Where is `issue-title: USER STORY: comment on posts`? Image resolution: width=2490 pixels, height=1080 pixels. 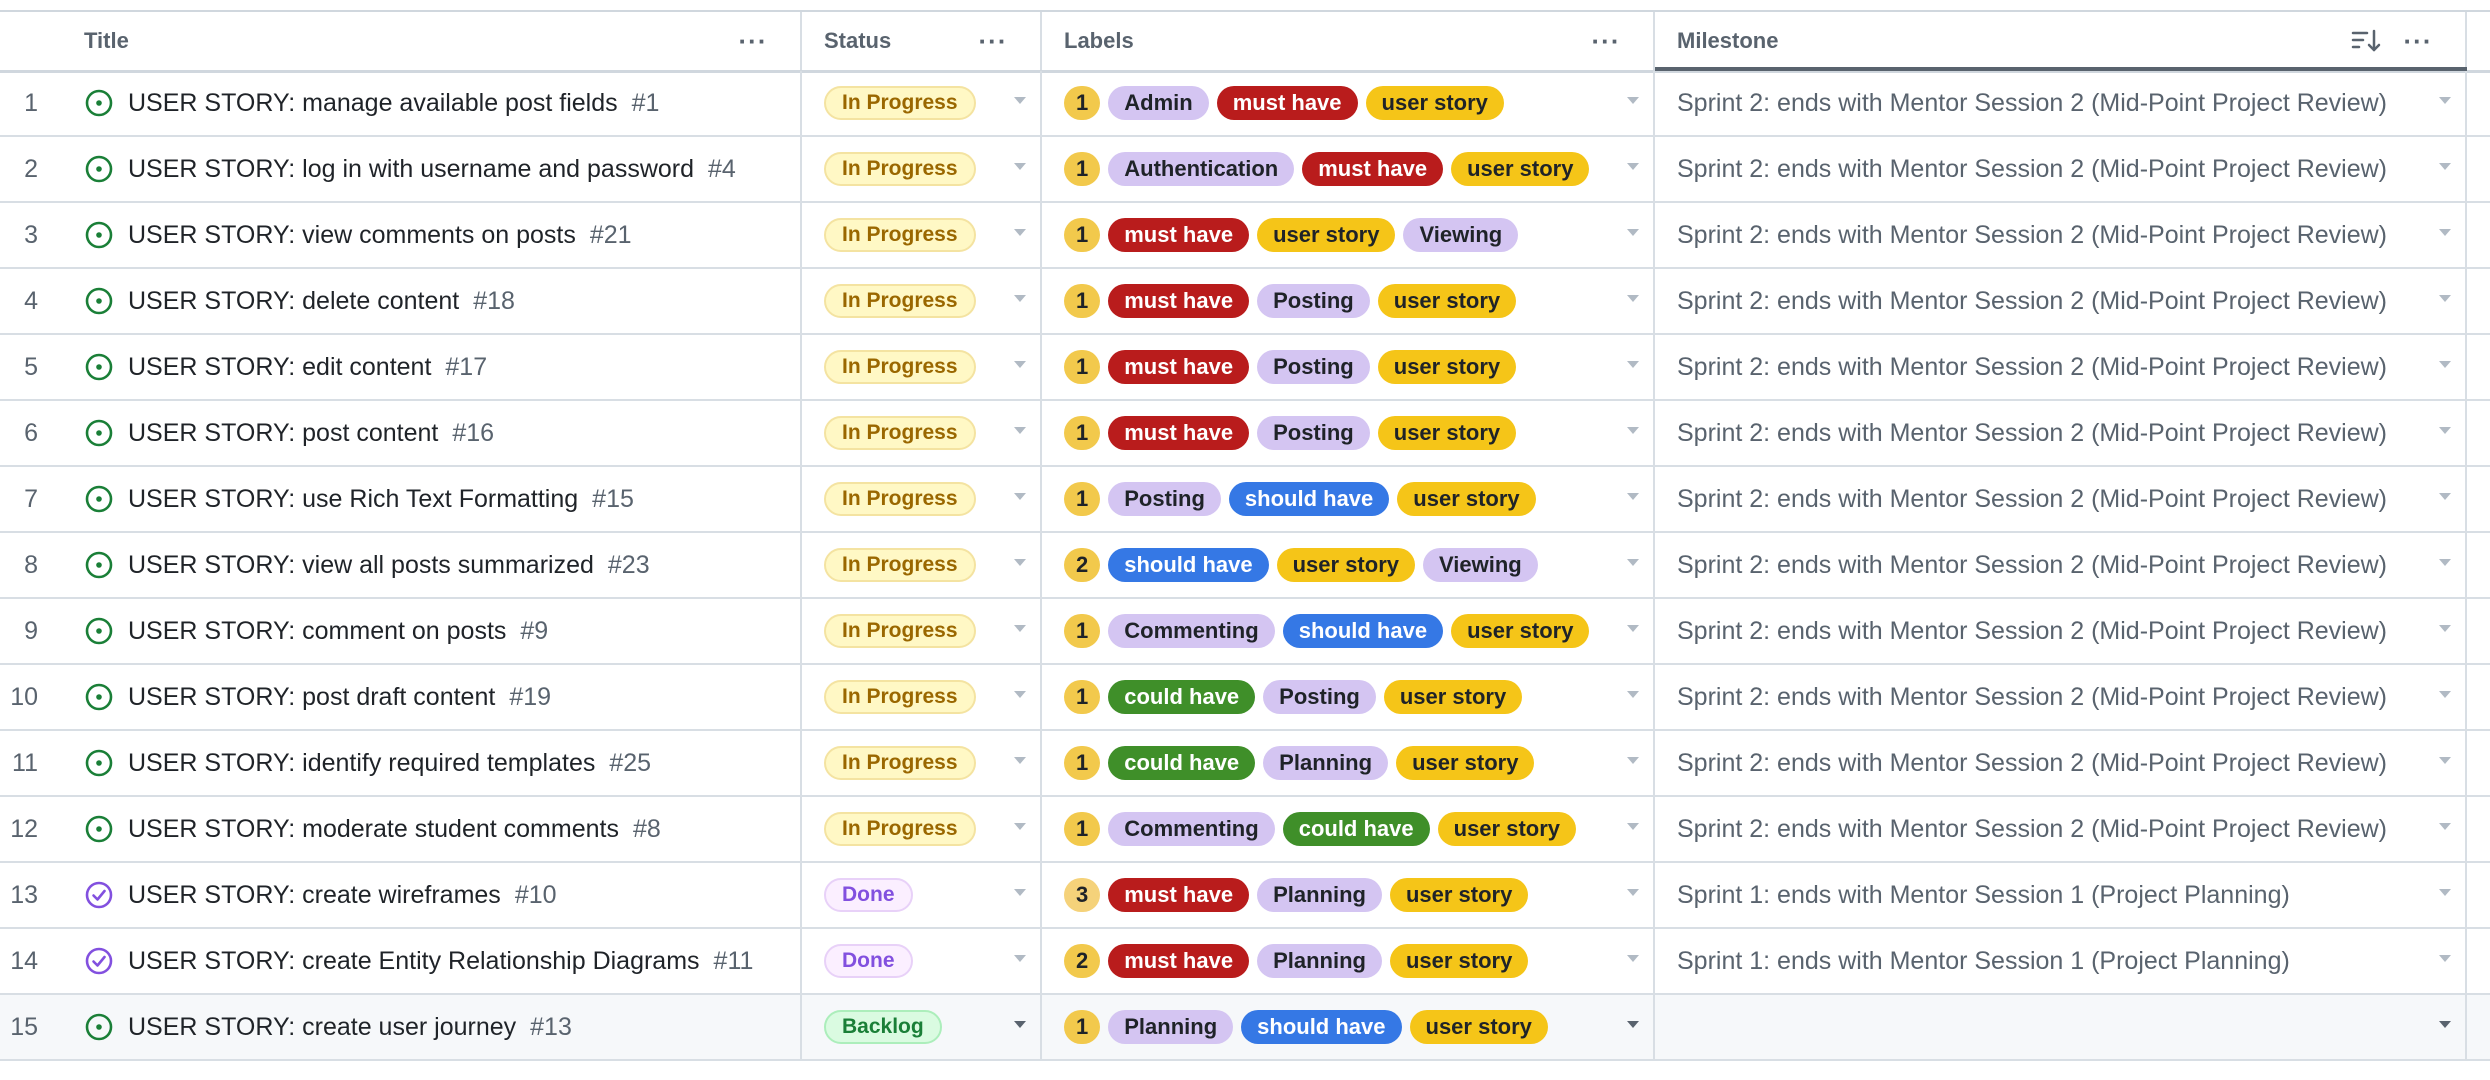
issue-title: USER STORY: comment on posts is located at coordinates (317, 631).